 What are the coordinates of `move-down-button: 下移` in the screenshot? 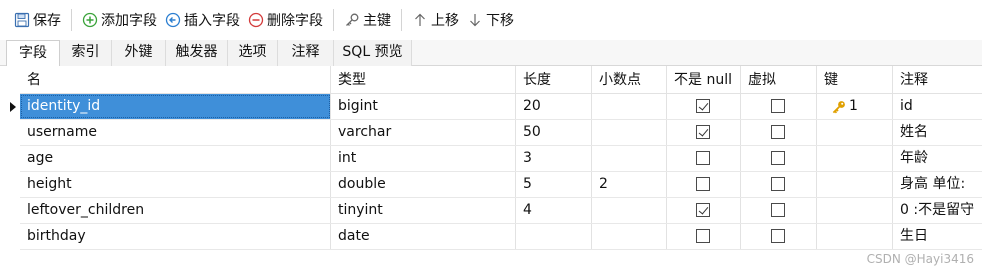 It's located at (490, 20).